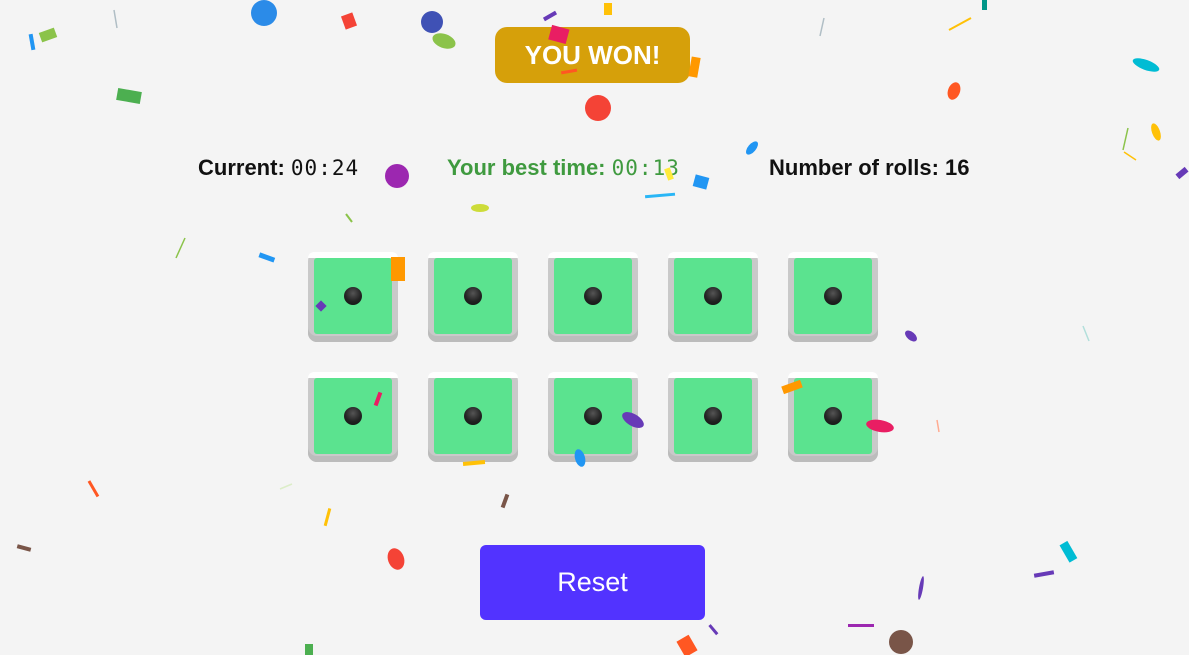 This screenshot has width=1189, height=655. I want to click on win-banner: YOU WON!, so click(592, 55).